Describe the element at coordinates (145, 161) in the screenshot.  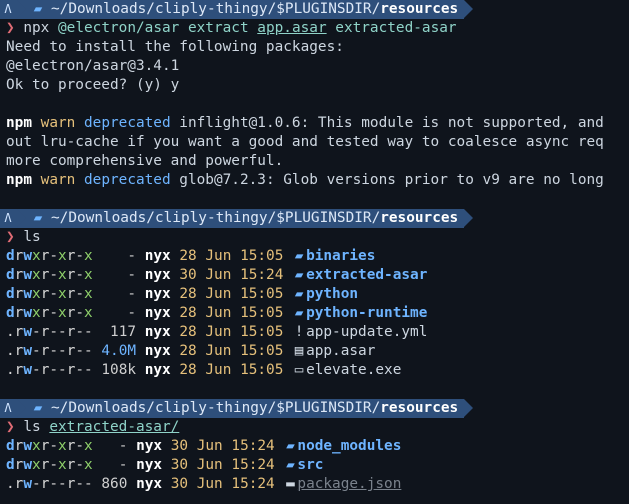
I see `output-line: more comprehensive and powerful.` at that location.